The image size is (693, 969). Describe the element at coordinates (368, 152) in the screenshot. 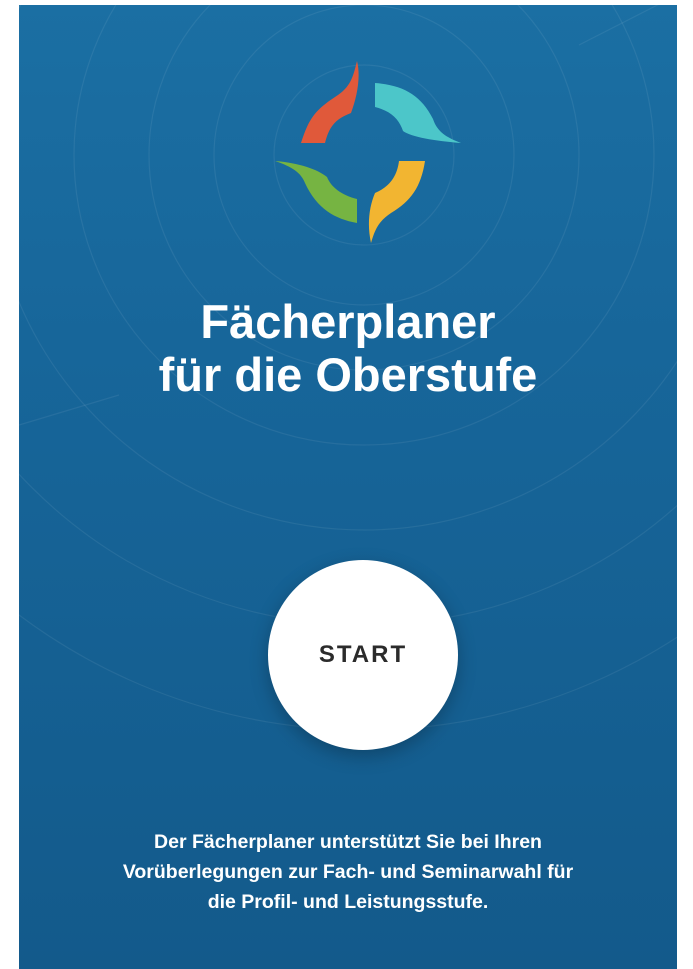

I see `compass-logo-icon` at that location.